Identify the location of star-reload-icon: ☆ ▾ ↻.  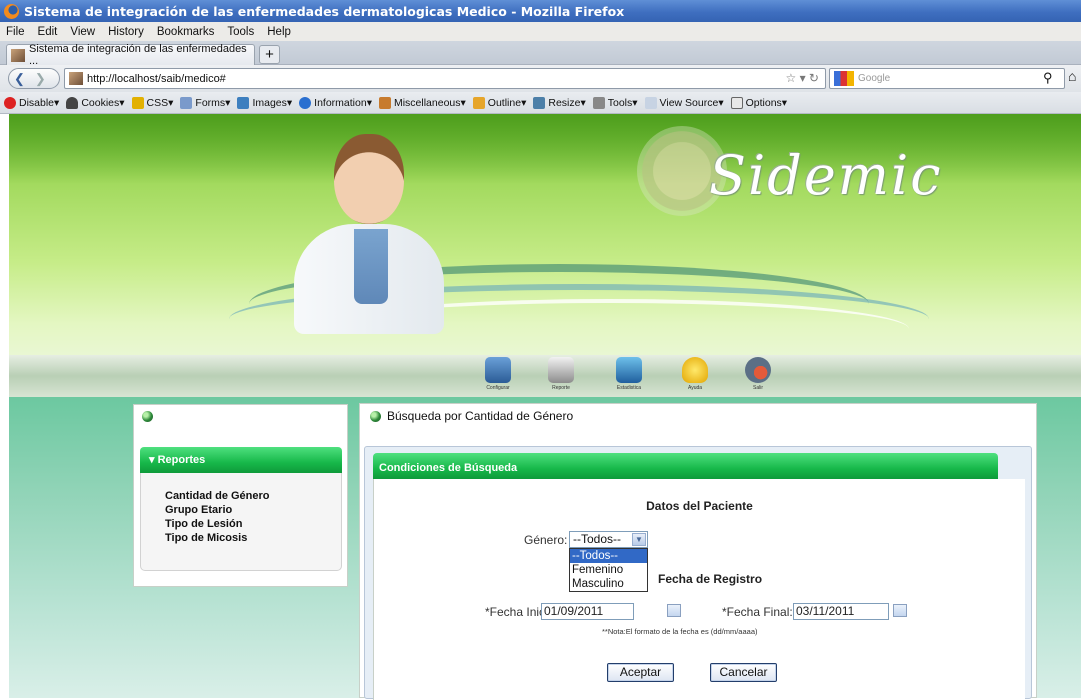
(802, 78).